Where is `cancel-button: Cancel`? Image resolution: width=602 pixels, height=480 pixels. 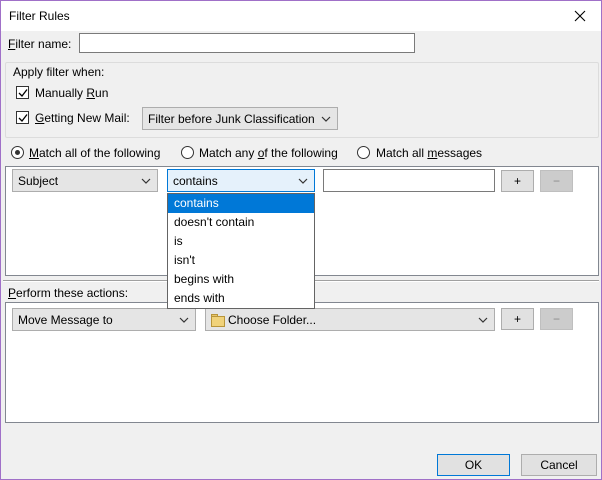 cancel-button: Cancel is located at coordinates (559, 465).